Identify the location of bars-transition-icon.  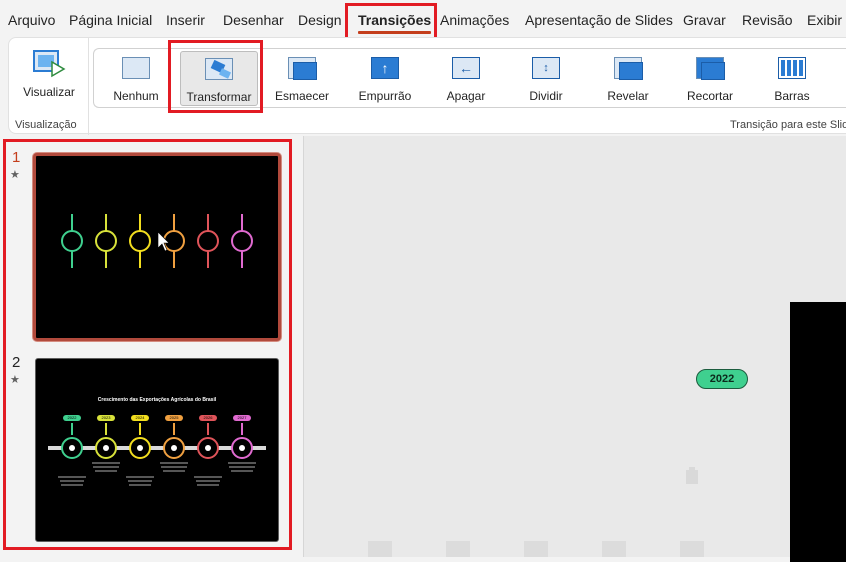
(792, 68).